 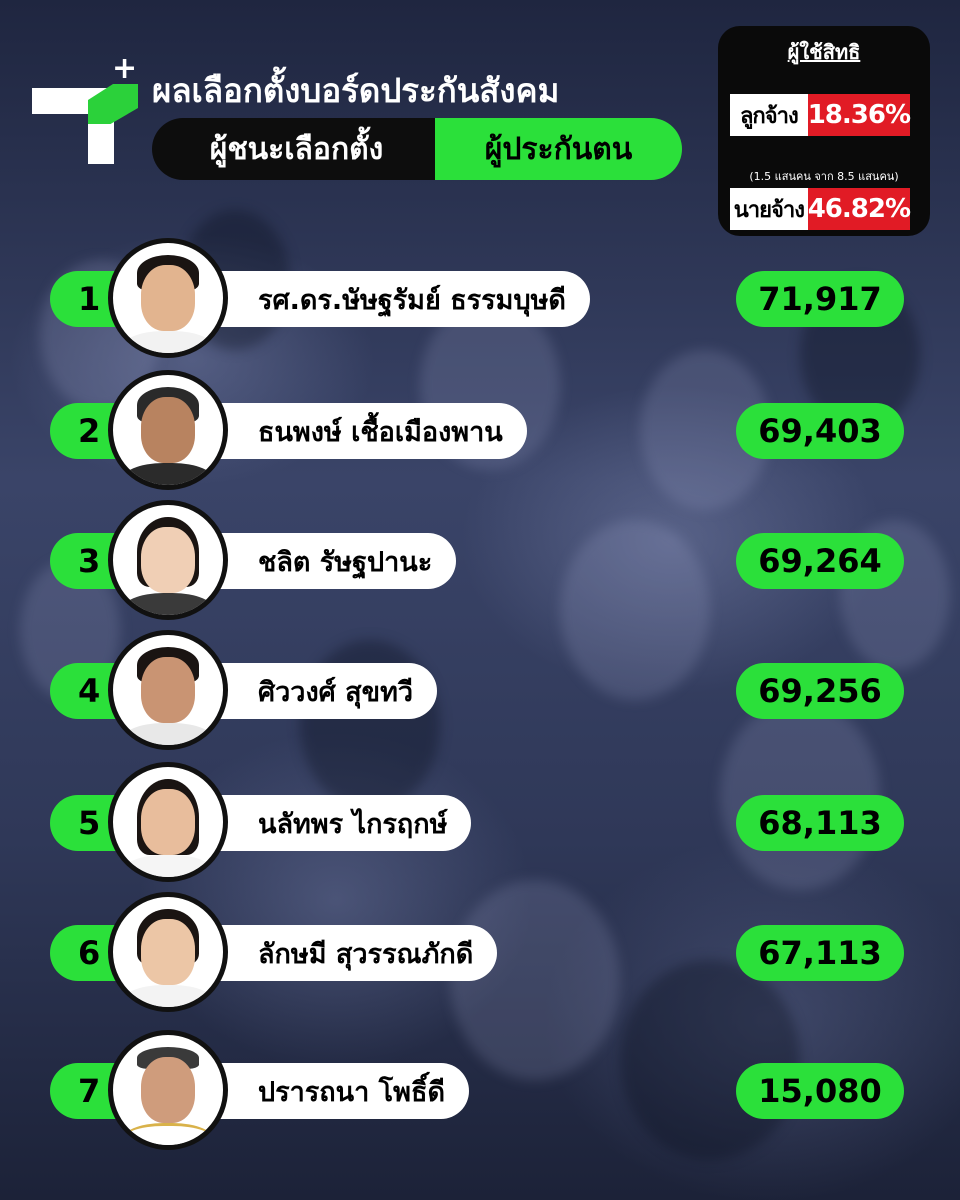 What do you see at coordinates (331, 823) in the screenshot?
I see `candidate-name: นลัทพร ไกรฤกษ์` at bounding box center [331, 823].